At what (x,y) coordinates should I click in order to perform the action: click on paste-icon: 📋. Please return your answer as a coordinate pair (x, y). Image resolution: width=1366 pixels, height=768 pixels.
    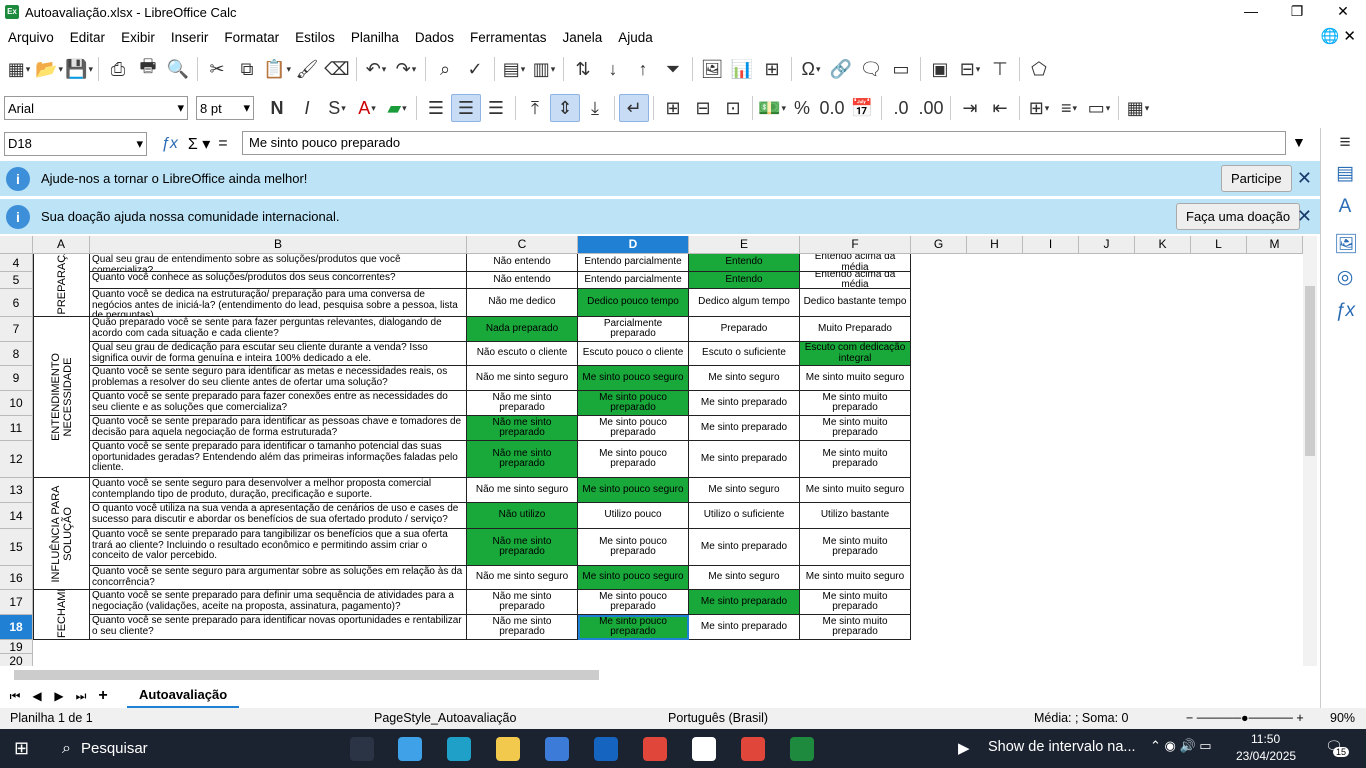
    Looking at the image, I should click on (277, 69).